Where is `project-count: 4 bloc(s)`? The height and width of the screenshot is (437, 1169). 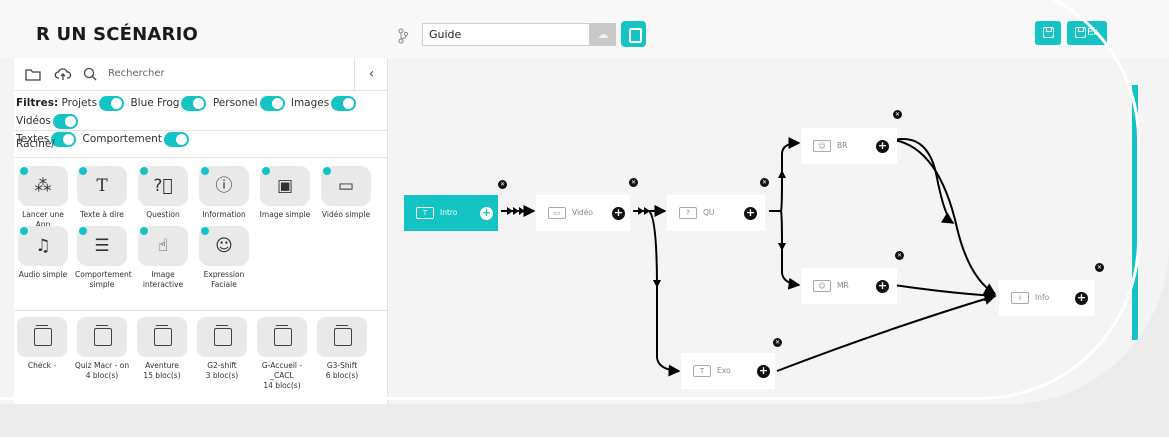
project-count: 4 bloc(s) is located at coordinates (102, 375).